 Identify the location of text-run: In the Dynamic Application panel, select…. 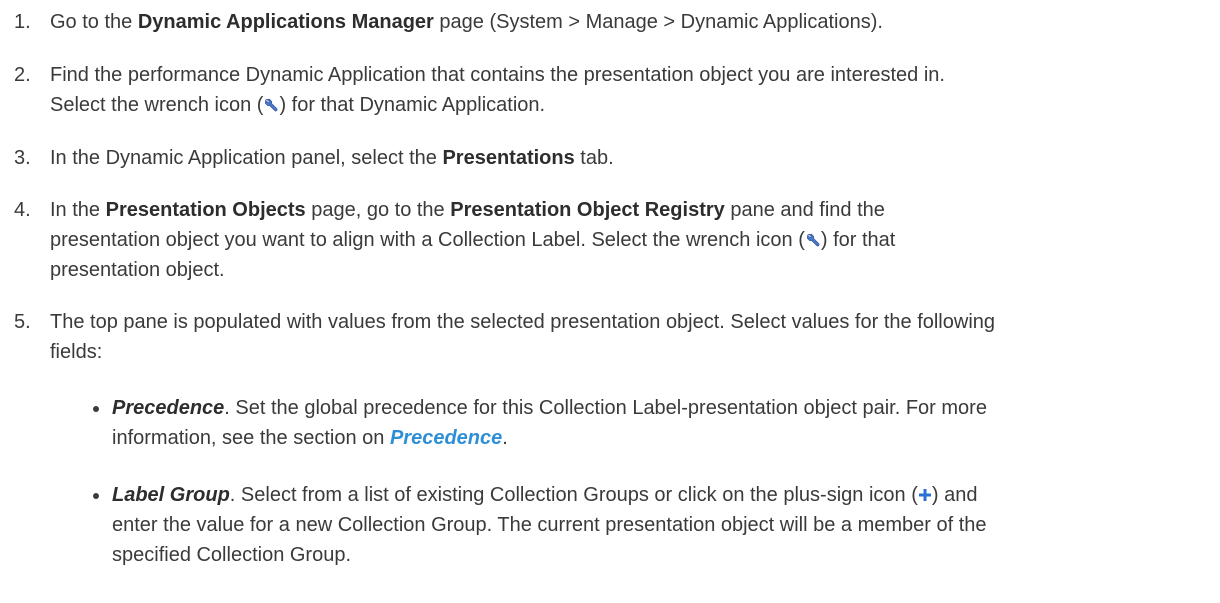
(246, 158).